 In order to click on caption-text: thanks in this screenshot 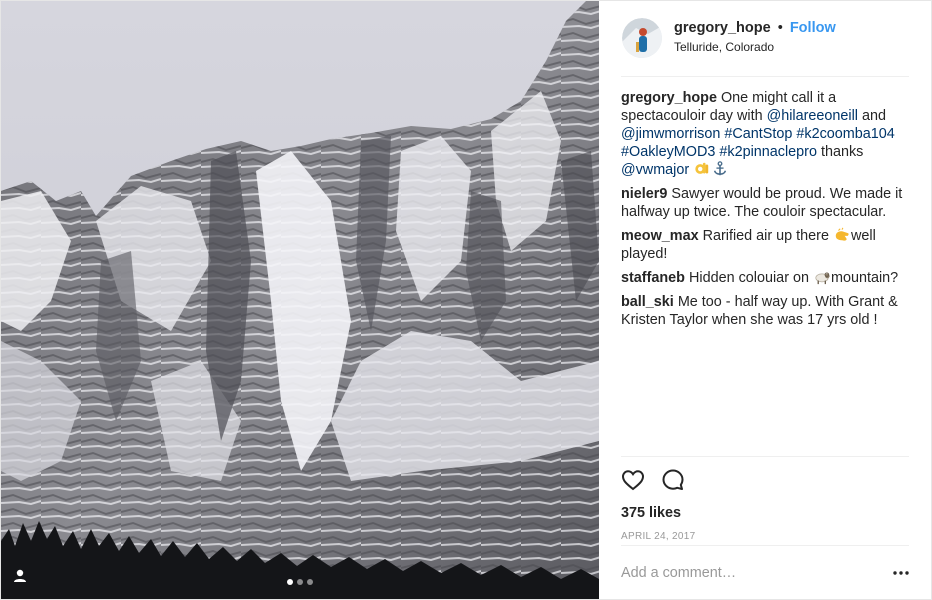, I will do `click(840, 152)`.